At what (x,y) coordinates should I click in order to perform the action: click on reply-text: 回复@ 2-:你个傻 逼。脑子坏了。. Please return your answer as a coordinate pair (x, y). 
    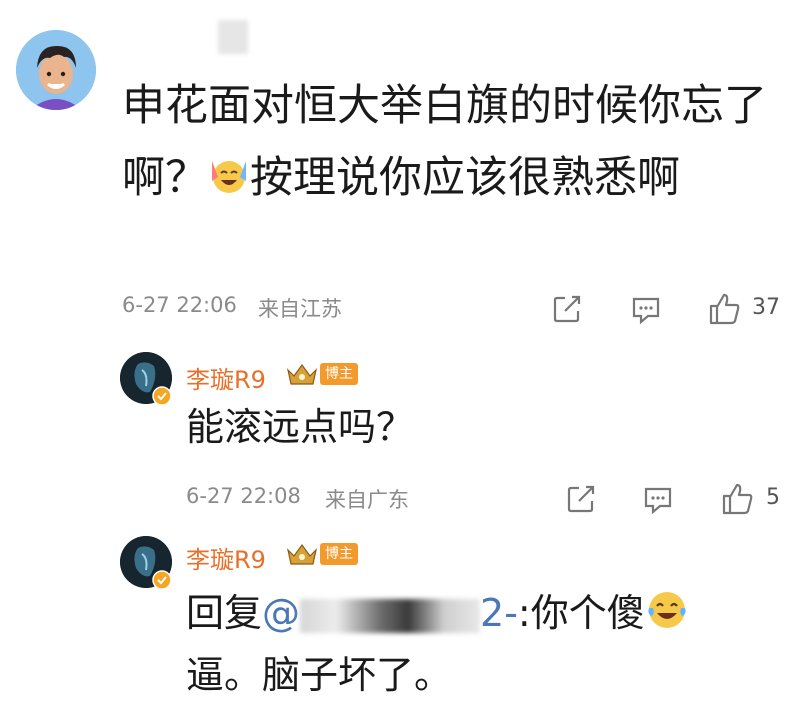
    Looking at the image, I should click on (486, 644).